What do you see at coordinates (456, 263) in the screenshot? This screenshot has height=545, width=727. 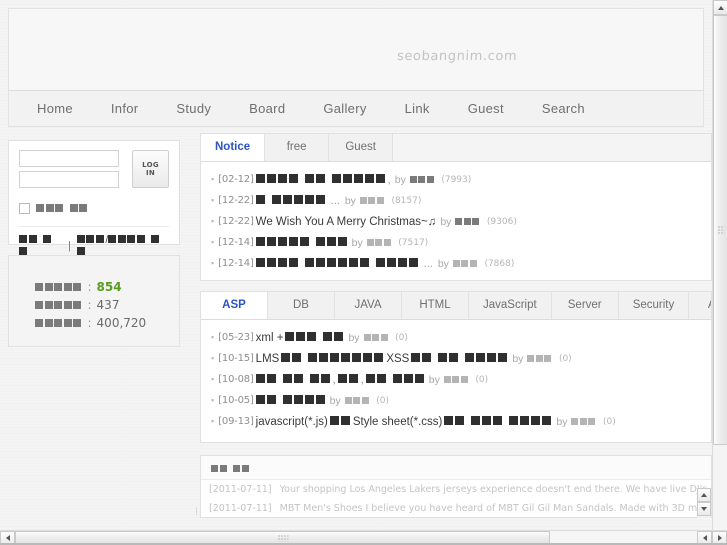 I see `table-row: ▪ [12-14] ... by (7868)` at bounding box center [456, 263].